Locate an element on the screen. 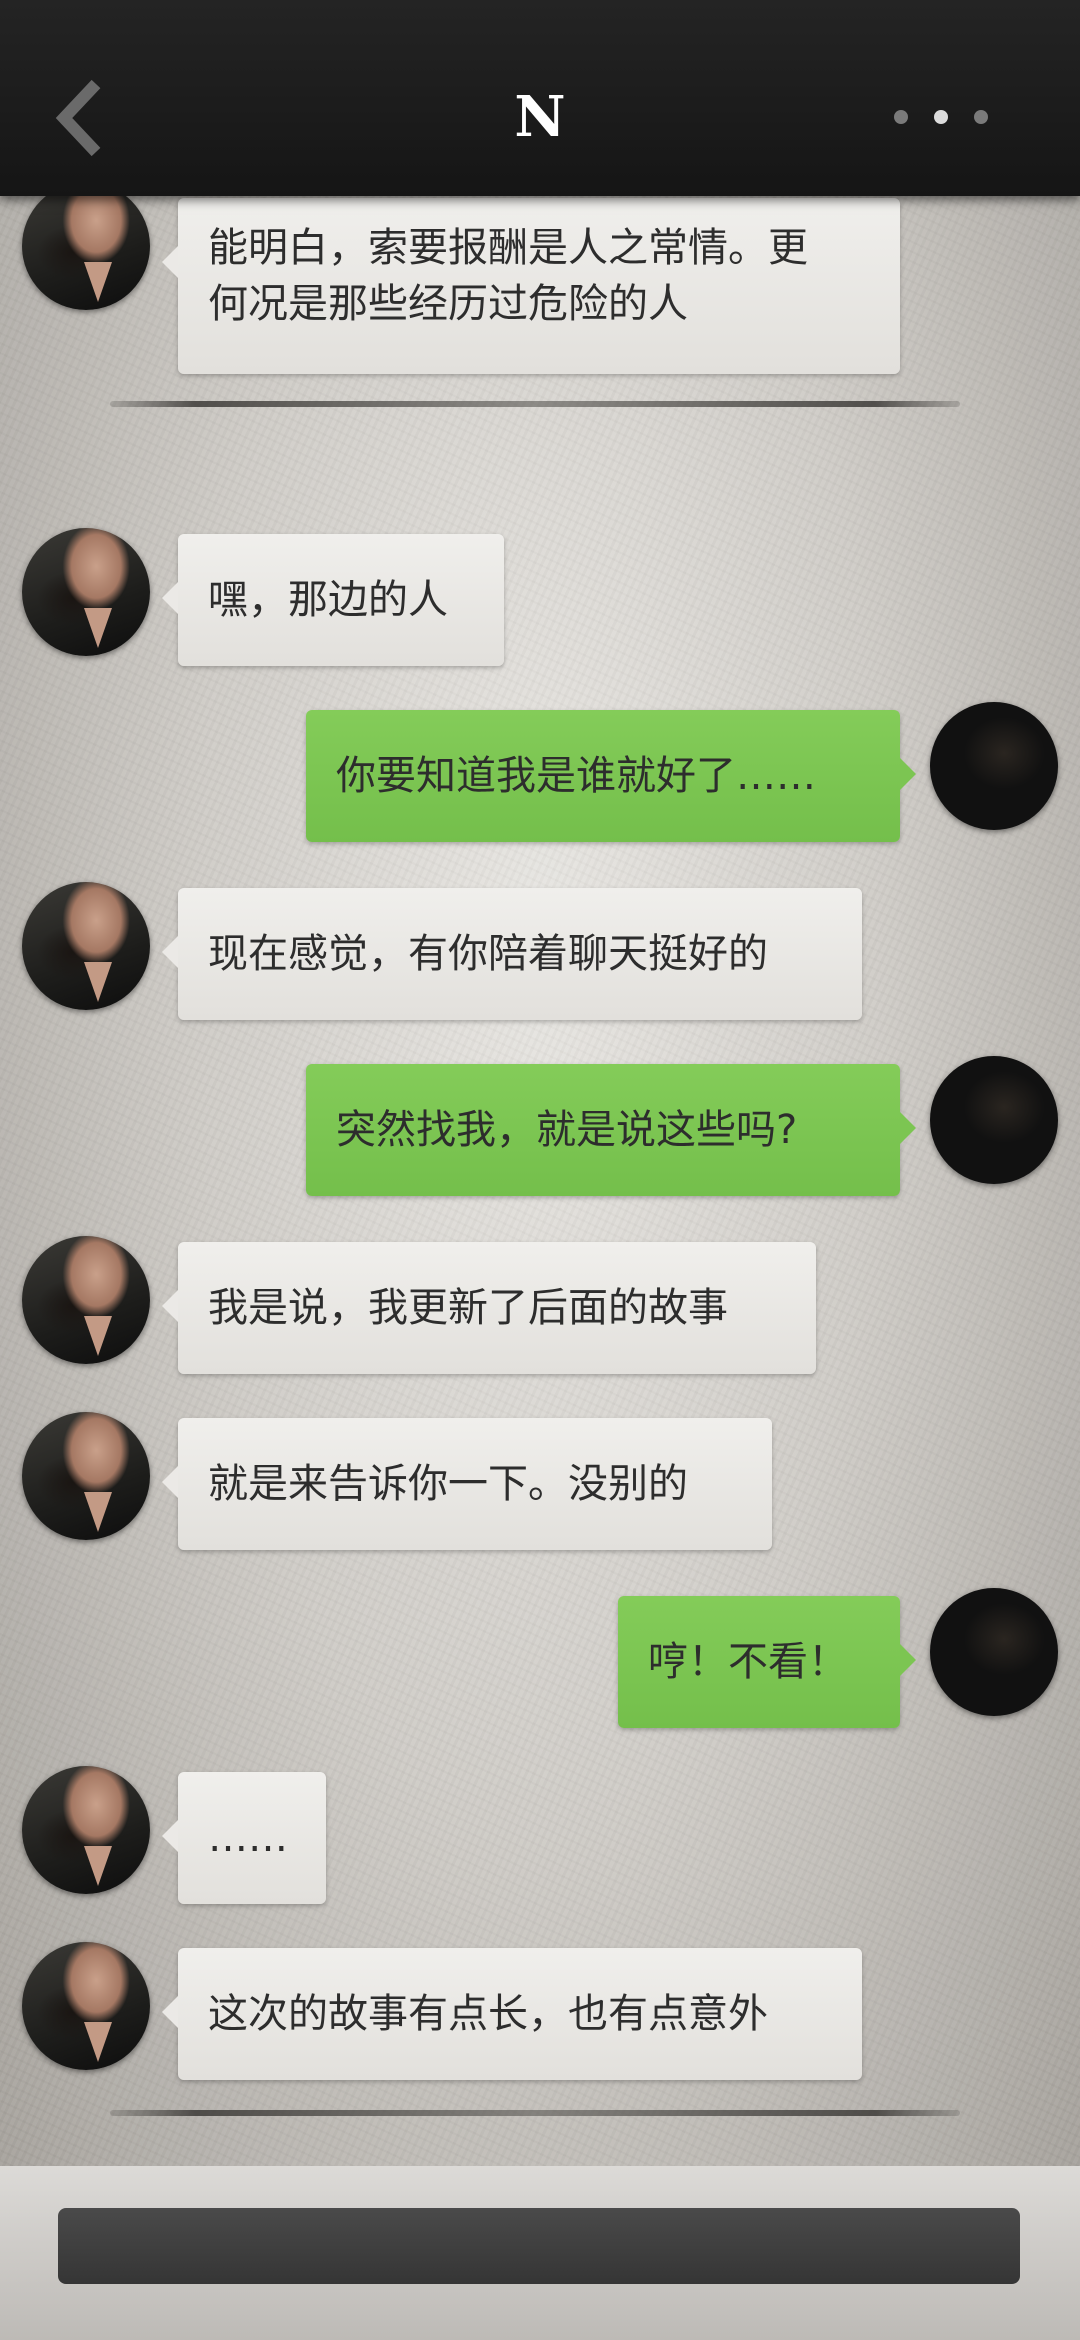 Image resolution: width=1080 pixels, height=2340 pixels. message-bubble-incoming: 就是来告诉你一下。没别的 is located at coordinates (467, 1484).